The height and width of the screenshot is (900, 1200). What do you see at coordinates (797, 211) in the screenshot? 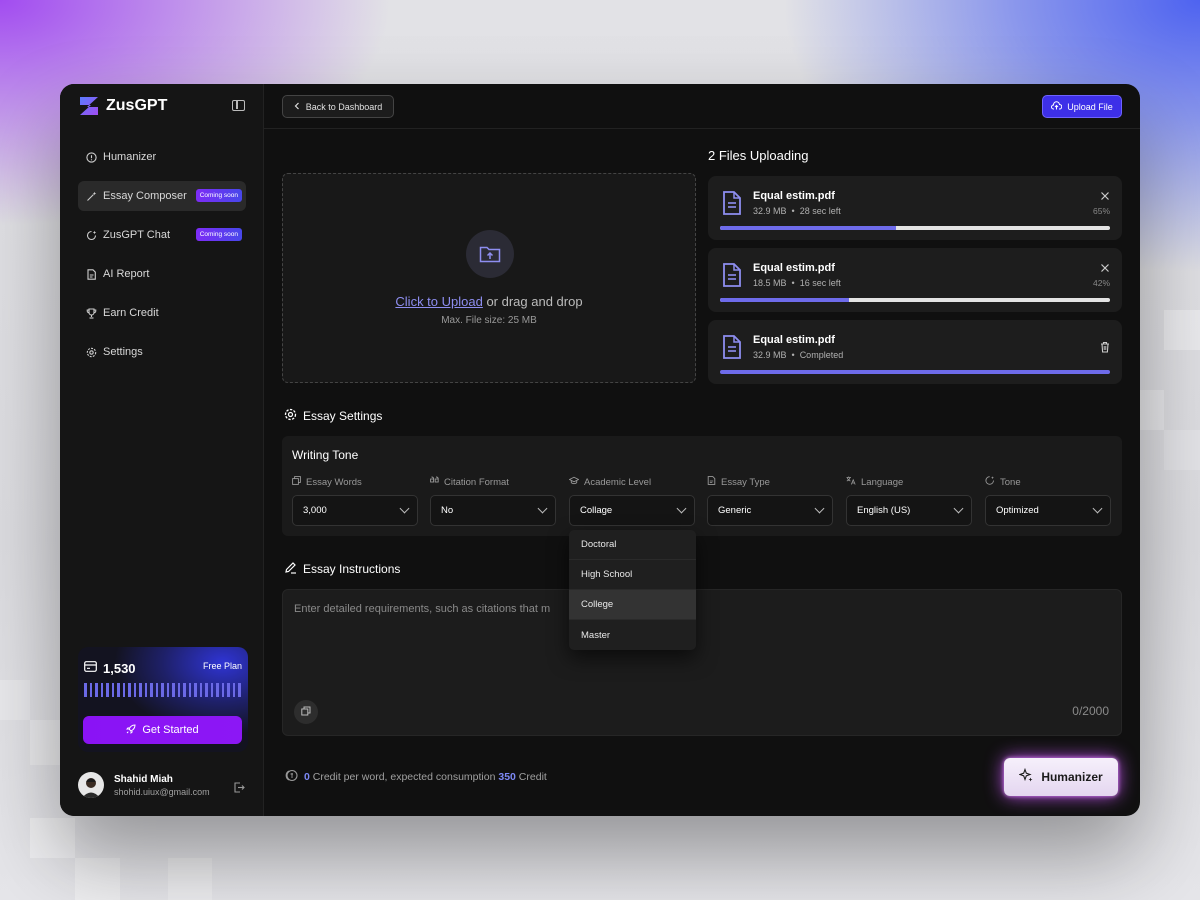
I see `file-meta: 32.9 MB • 28 sec left` at bounding box center [797, 211].